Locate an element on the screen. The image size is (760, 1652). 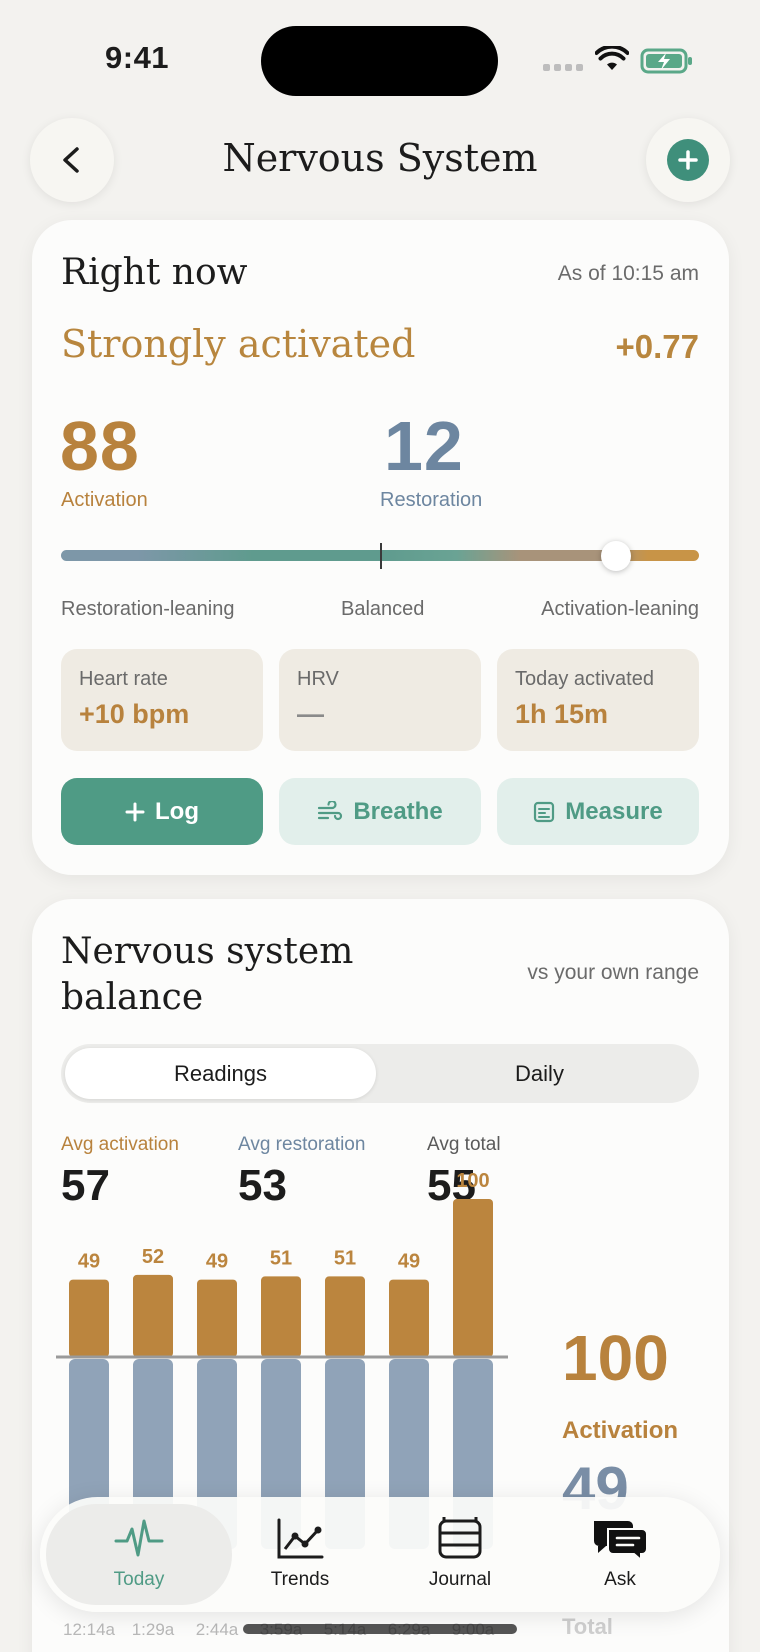
activation-data-label: 52 is located at coordinates (153, 1257).